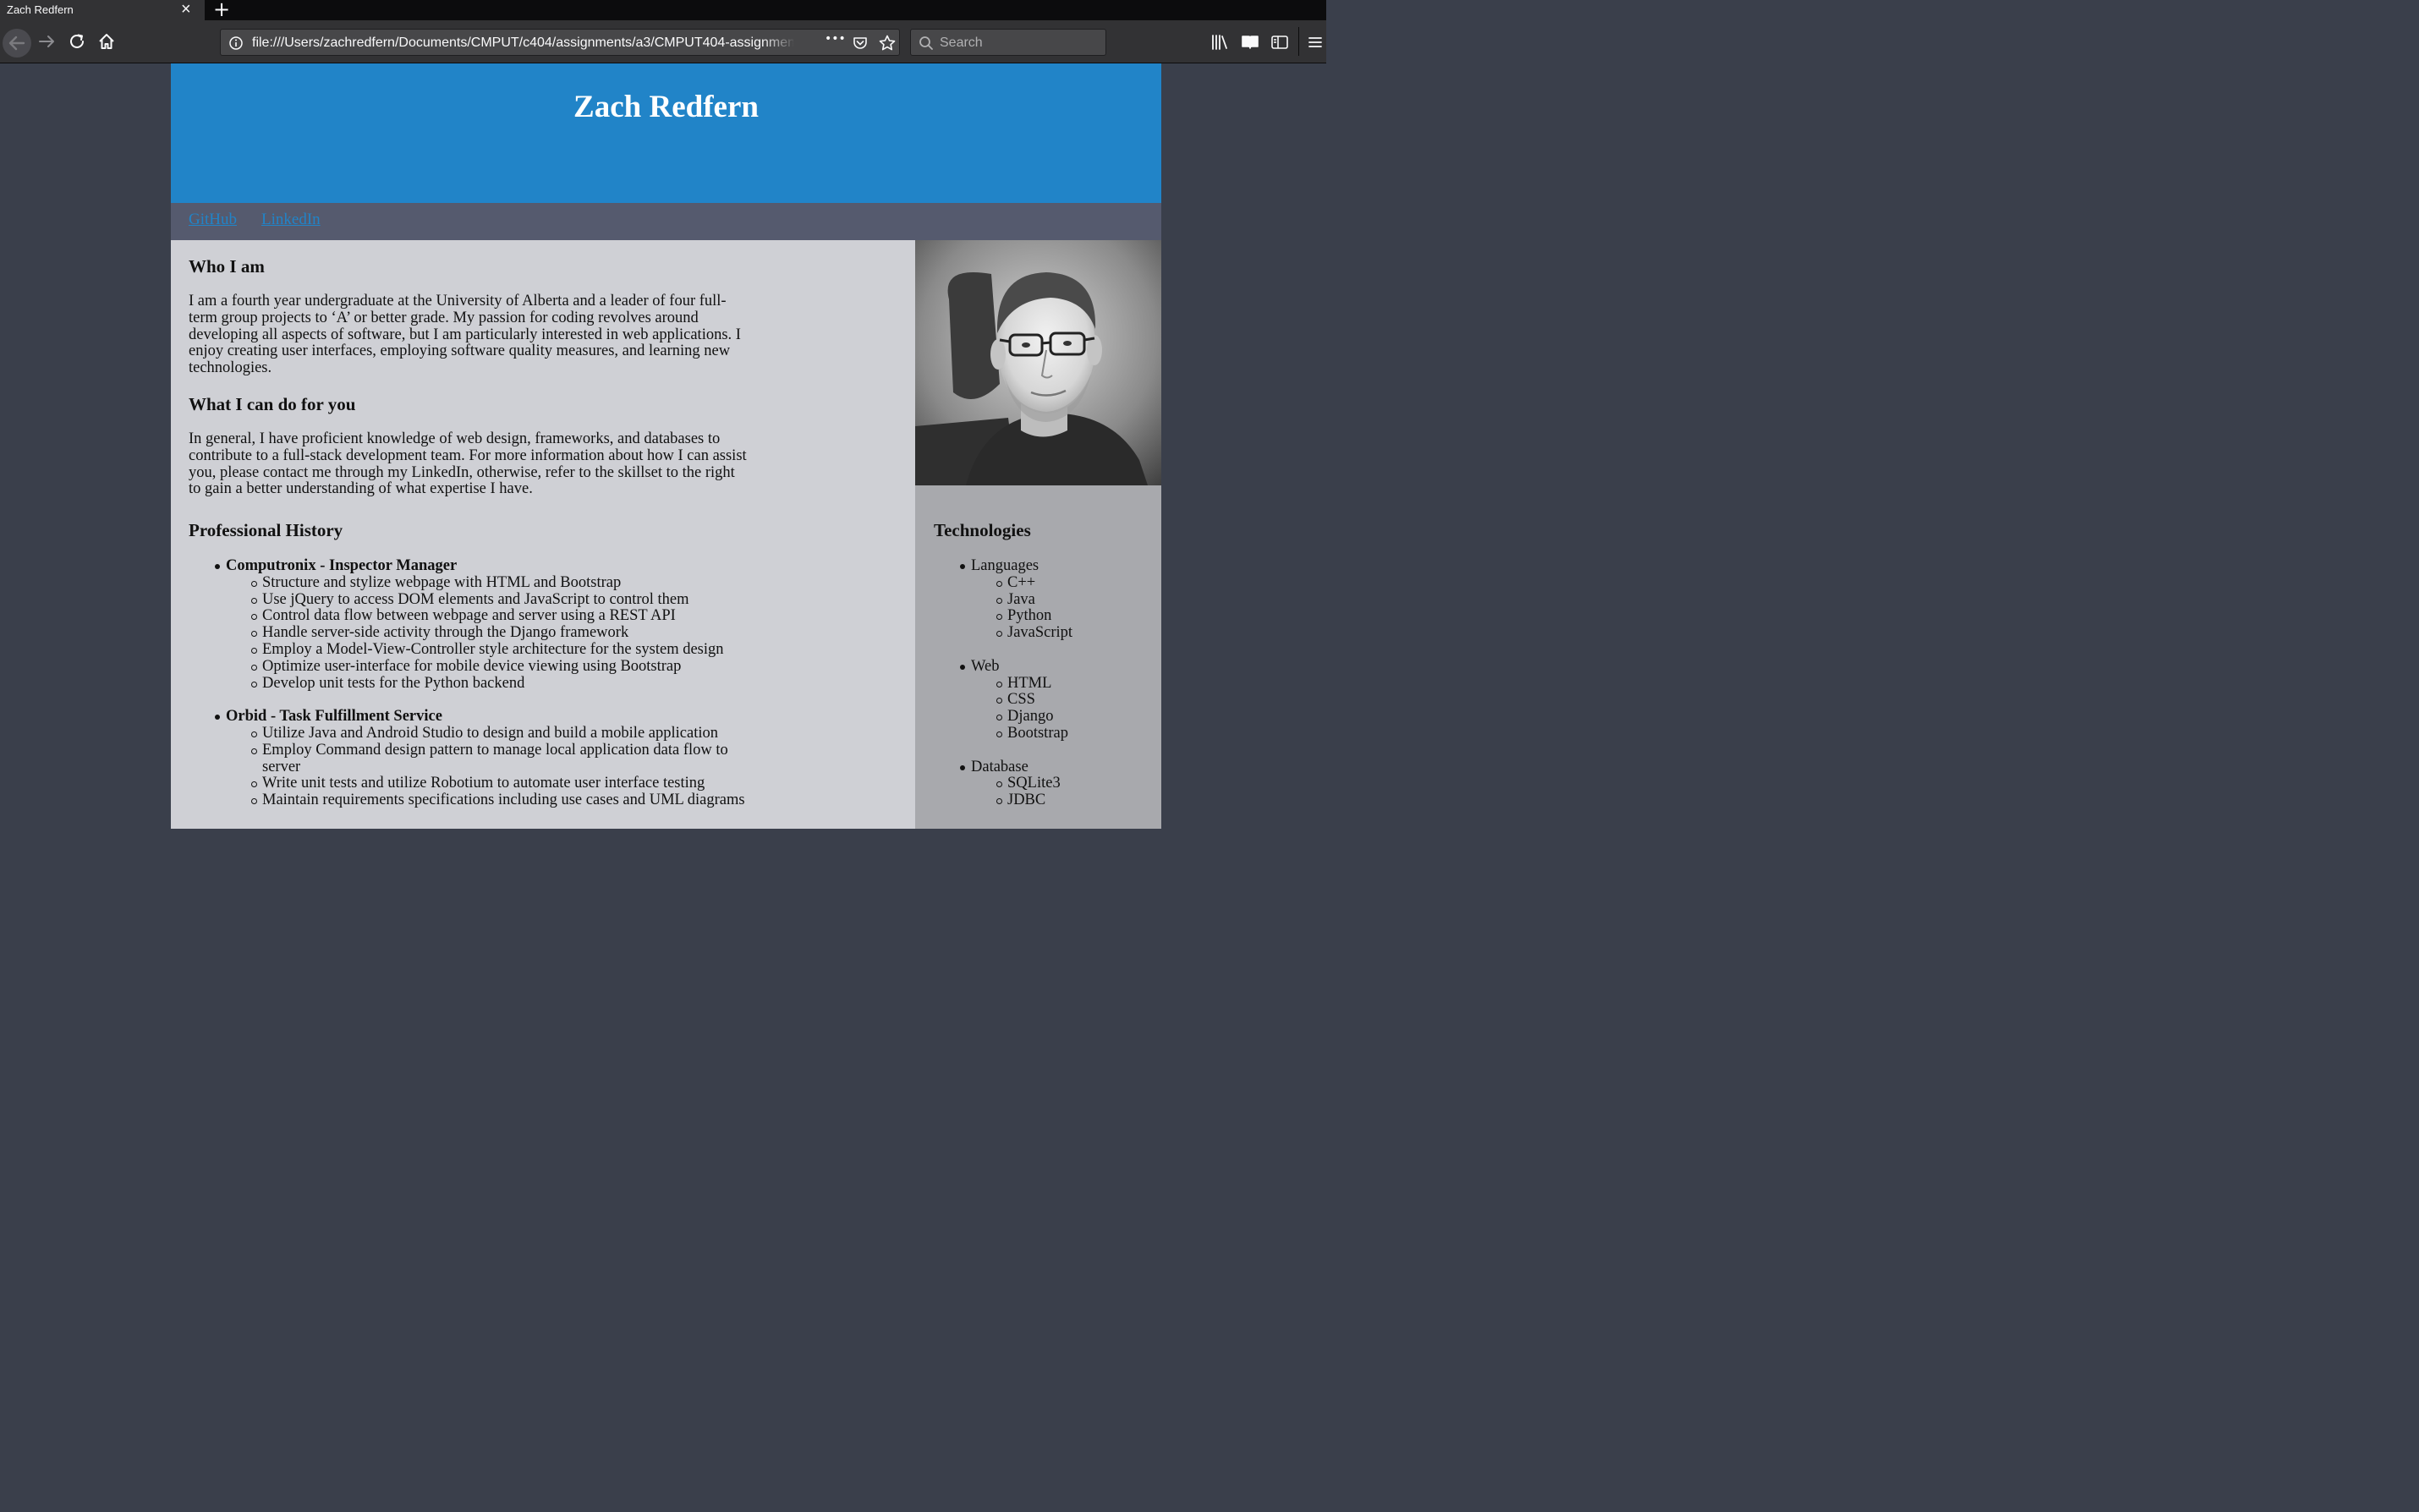  Describe the element at coordinates (926, 43) in the screenshot. I see `search-icon` at that location.